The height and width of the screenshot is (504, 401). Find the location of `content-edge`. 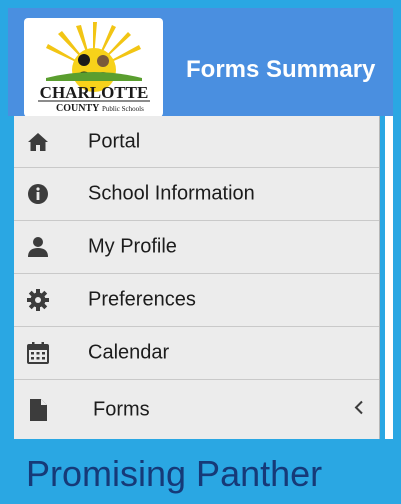

content-edge is located at coordinates (389, 277).